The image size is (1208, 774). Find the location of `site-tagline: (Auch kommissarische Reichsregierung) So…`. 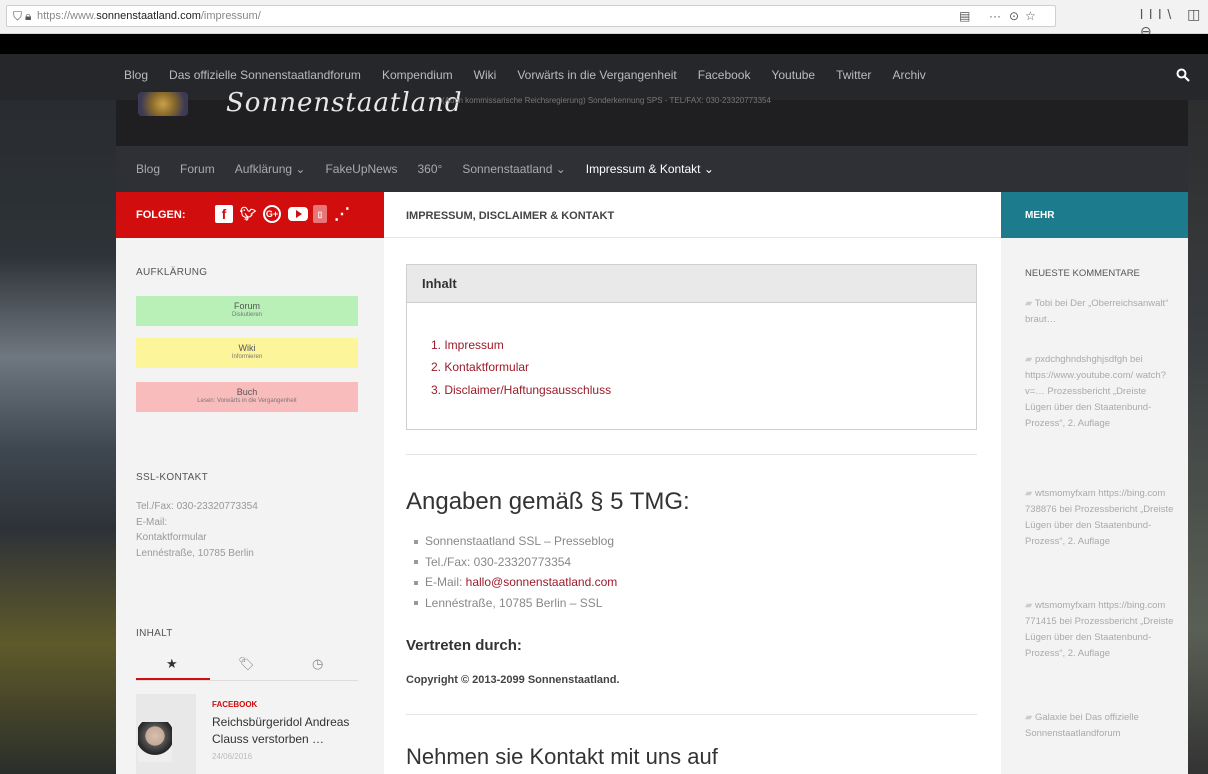

site-tagline: (Auch kommissarische Reichsregierung) So… is located at coordinates (606, 100).